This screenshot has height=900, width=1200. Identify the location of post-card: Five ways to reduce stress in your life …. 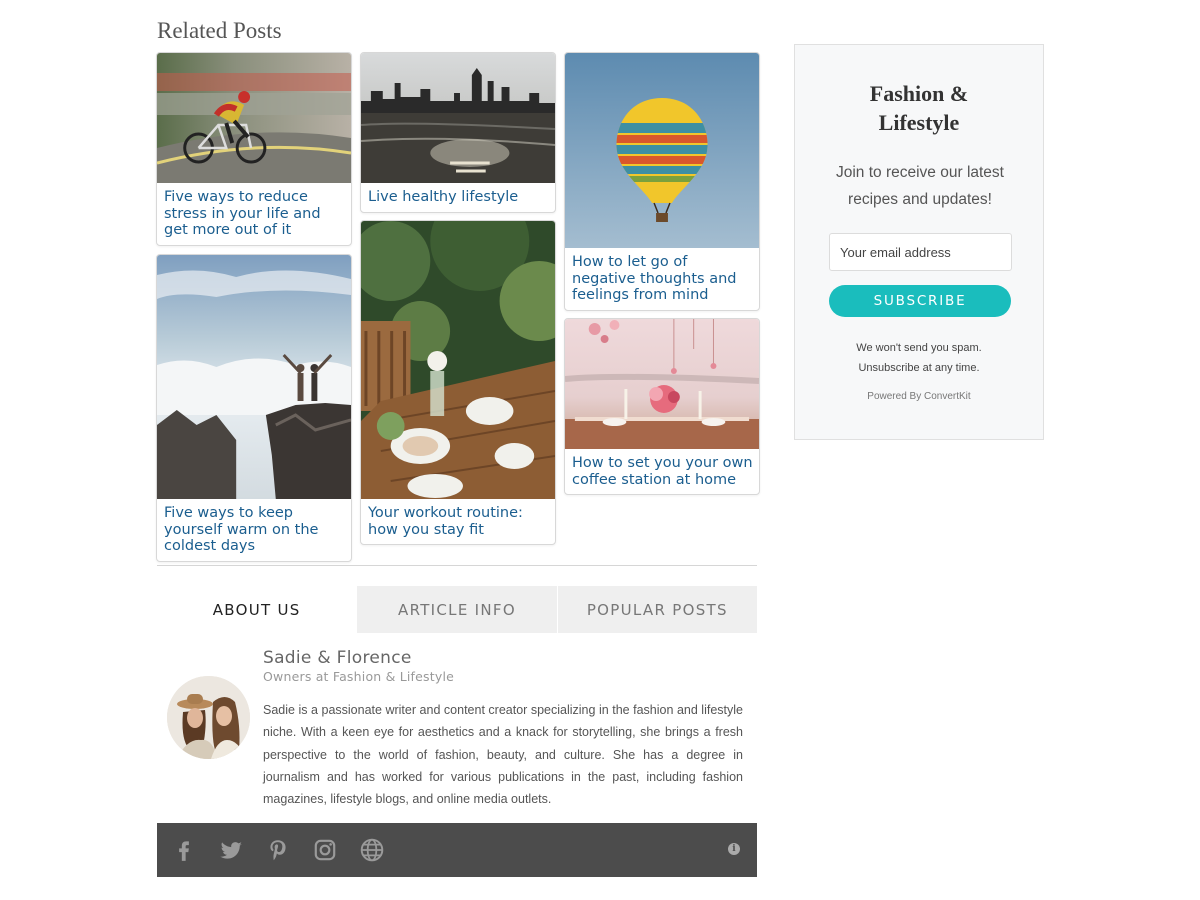
(254, 149).